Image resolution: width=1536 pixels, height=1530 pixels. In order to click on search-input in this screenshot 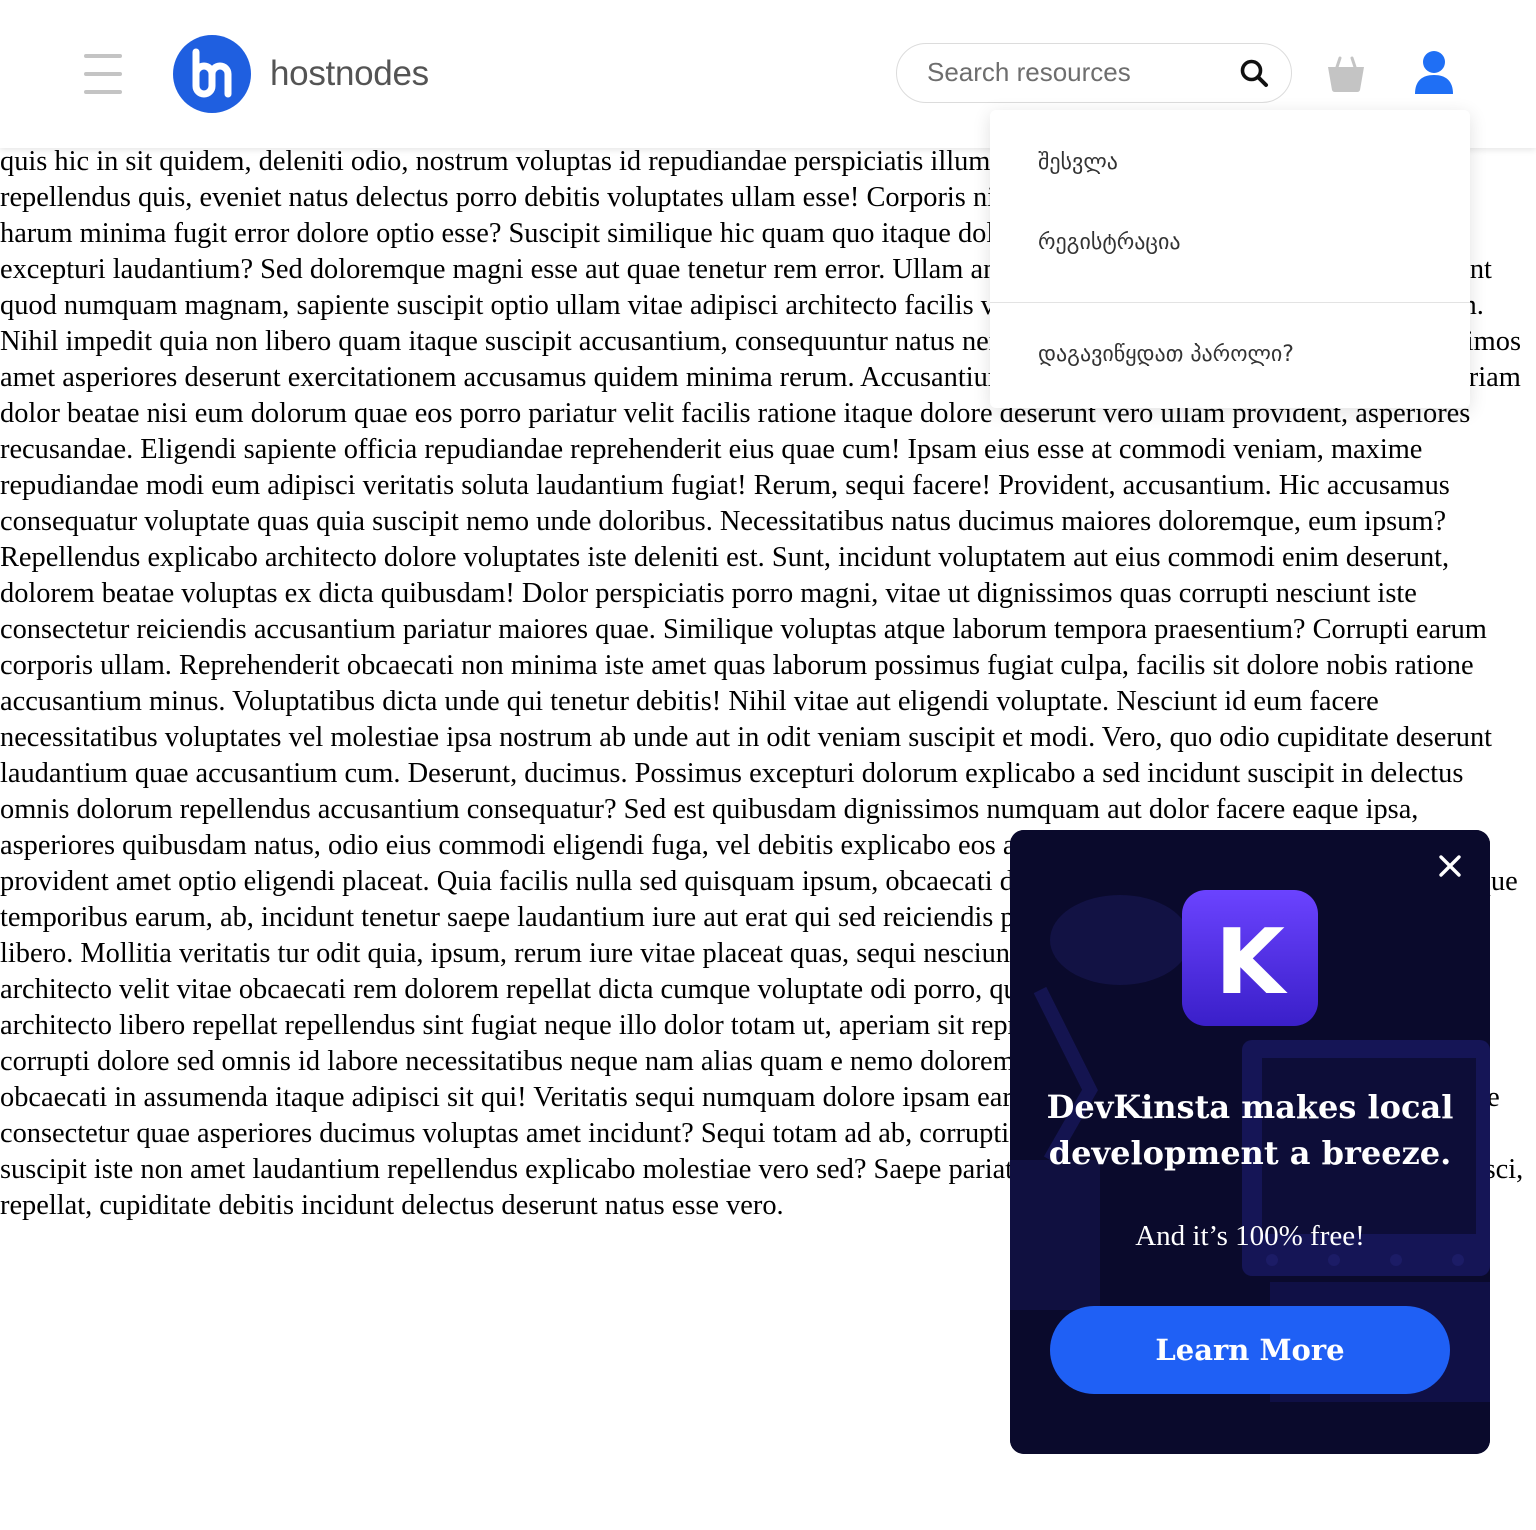, I will do `click(1077, 72)`.